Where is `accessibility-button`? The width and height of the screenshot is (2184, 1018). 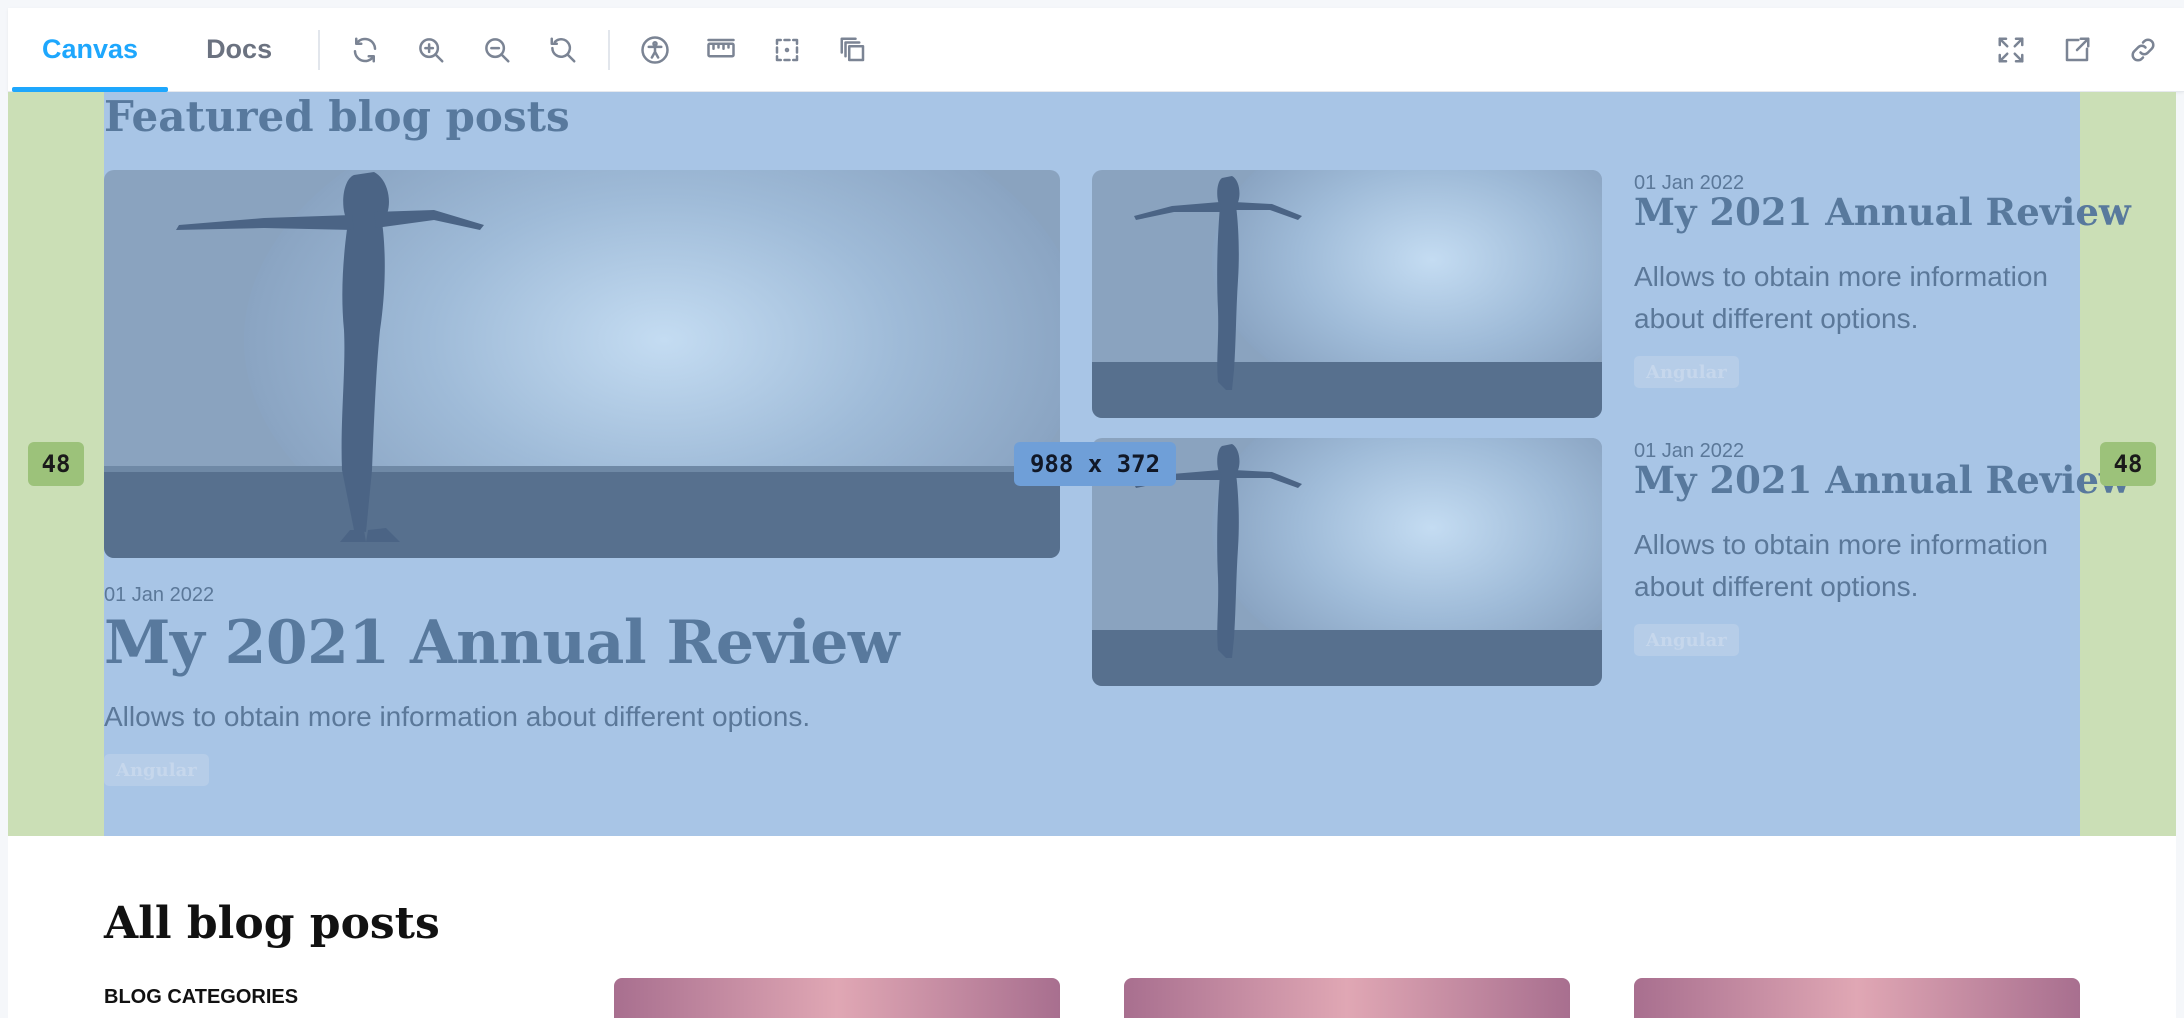 accessibility-button is located at coordinates (655, 50).